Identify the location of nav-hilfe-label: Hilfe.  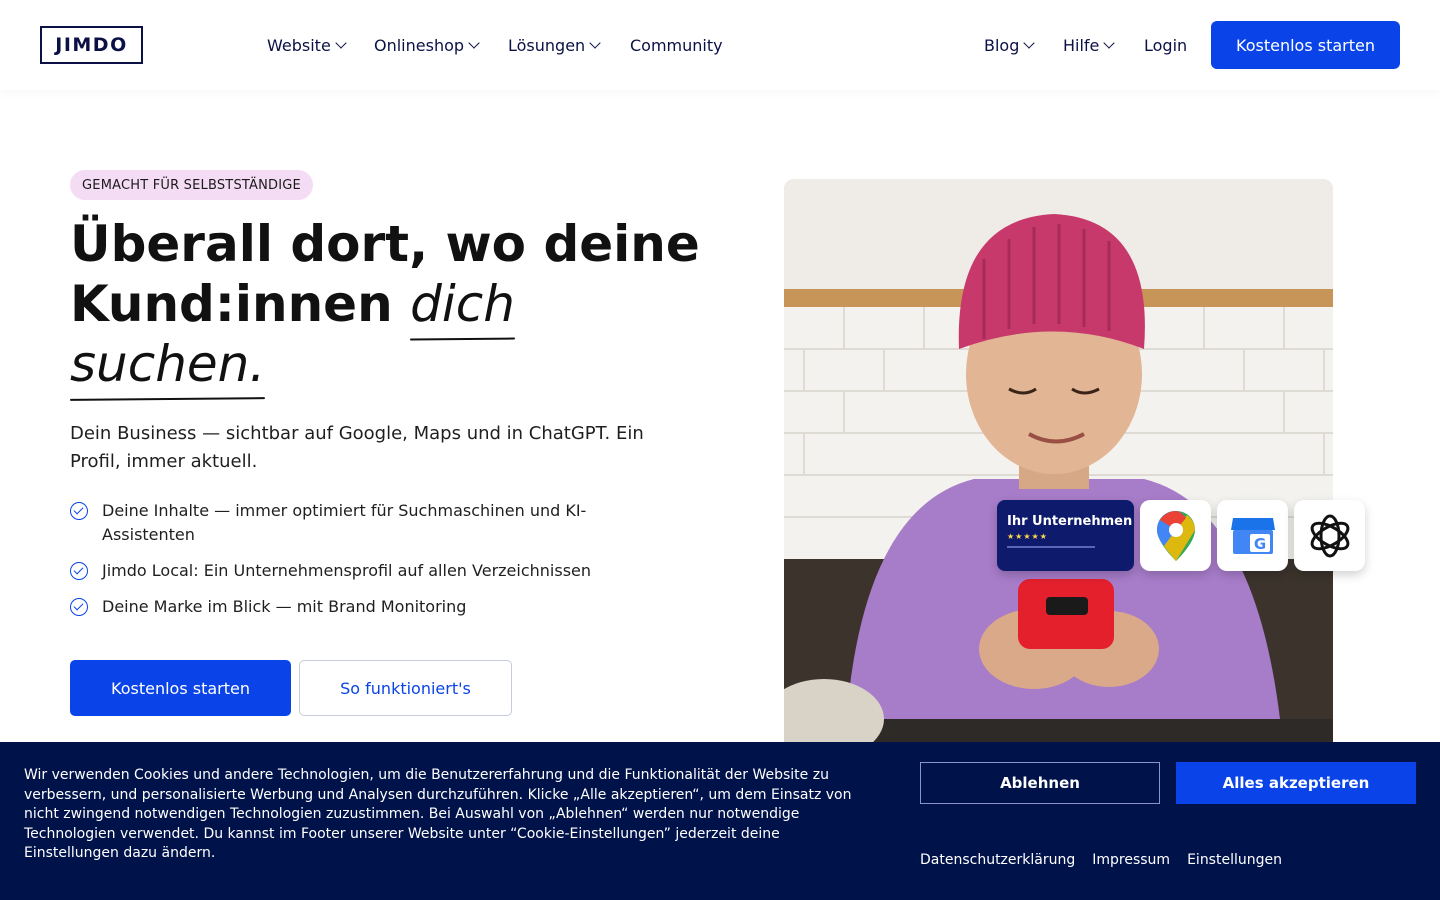
(1081, 45).